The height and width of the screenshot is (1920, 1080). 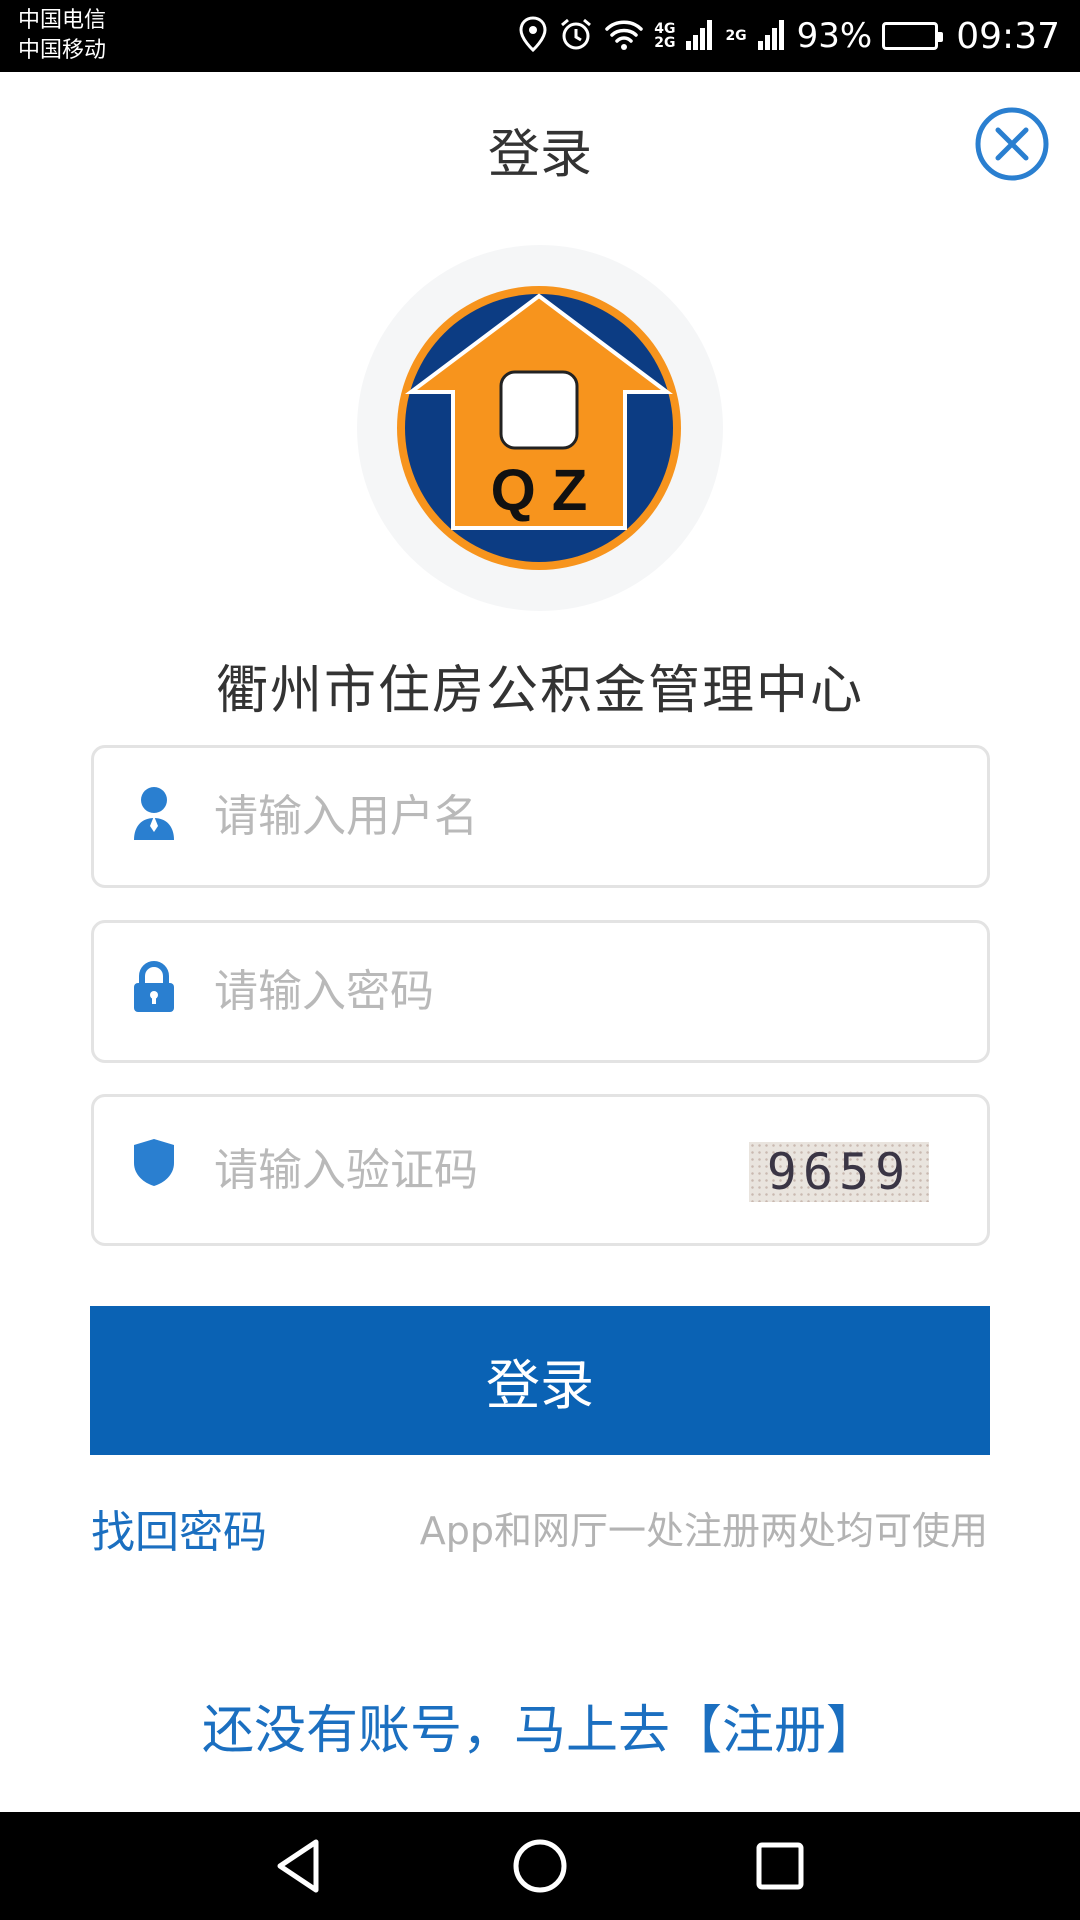 What do you see at coordinates (154, 816) in the screenshot?
I see `user-icon` at bounding box center [154, 816].